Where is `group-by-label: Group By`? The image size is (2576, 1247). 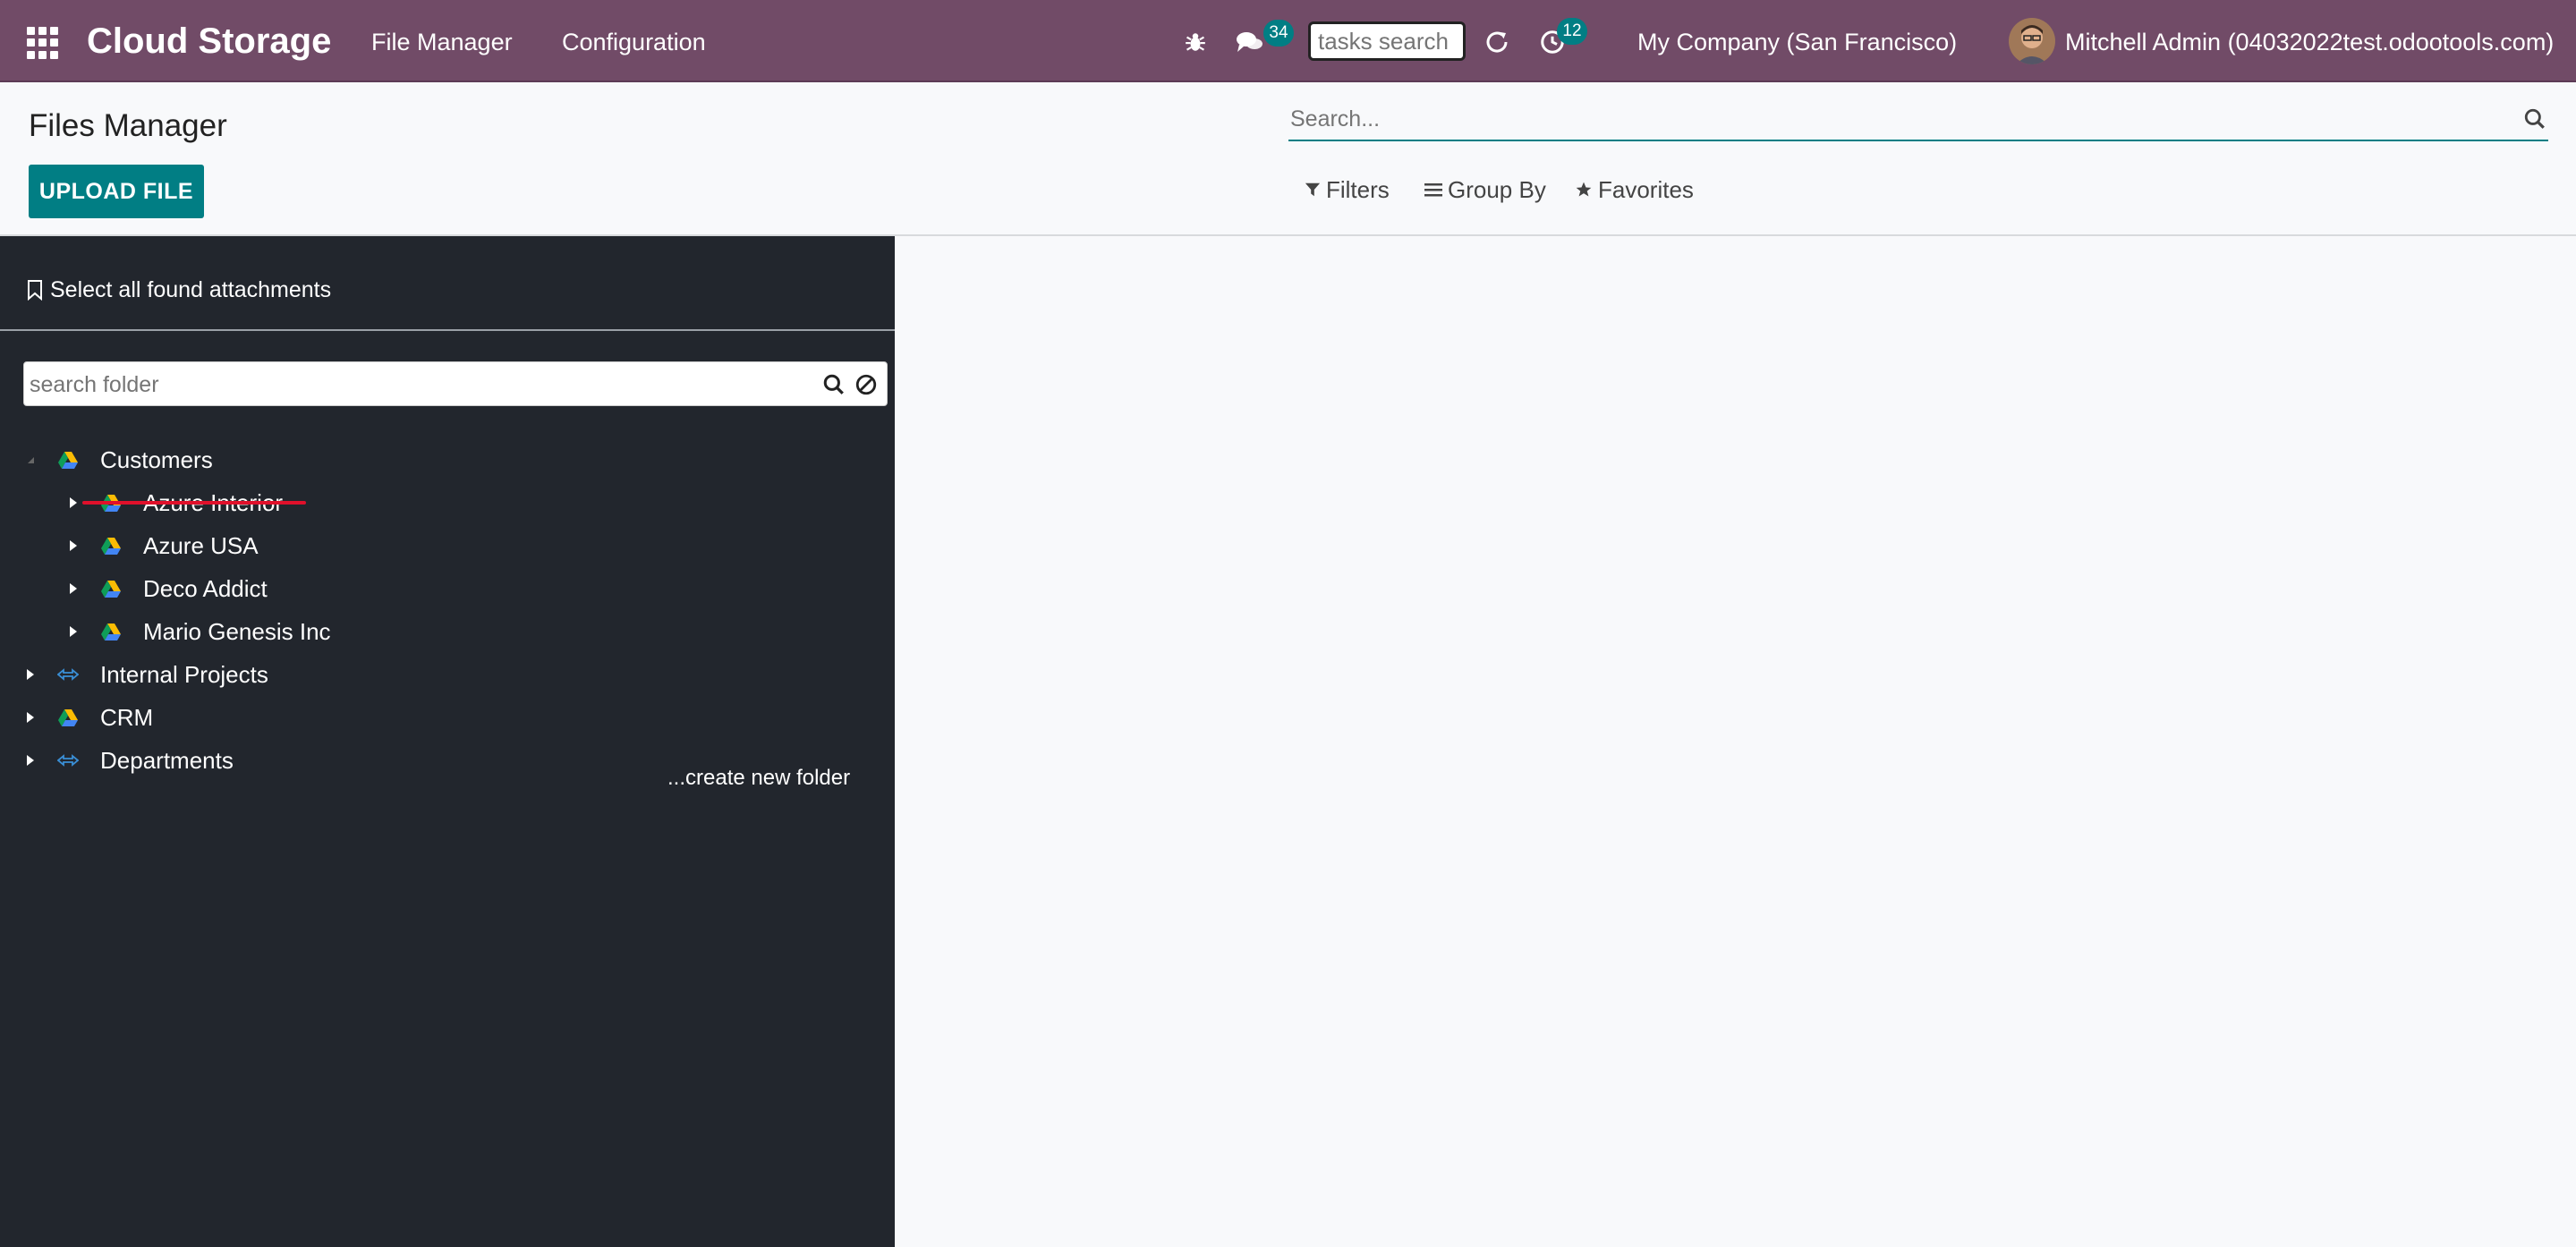 group-by-label: Group By is located at coordinates (1497, 189).